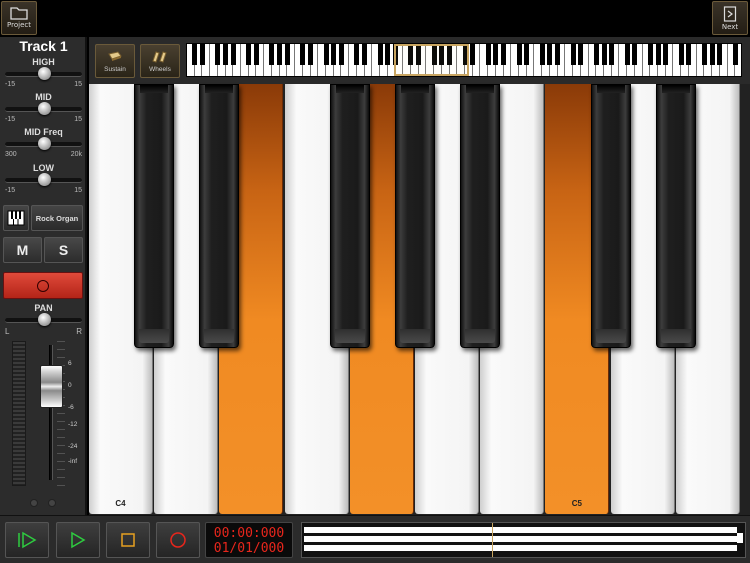 The height and width of the screenshot is (563, 750). What do you see at coordinates (43, 62) in the screenshot?
I see `eq-high-label: HIGH` at bounding box center [43, 62].